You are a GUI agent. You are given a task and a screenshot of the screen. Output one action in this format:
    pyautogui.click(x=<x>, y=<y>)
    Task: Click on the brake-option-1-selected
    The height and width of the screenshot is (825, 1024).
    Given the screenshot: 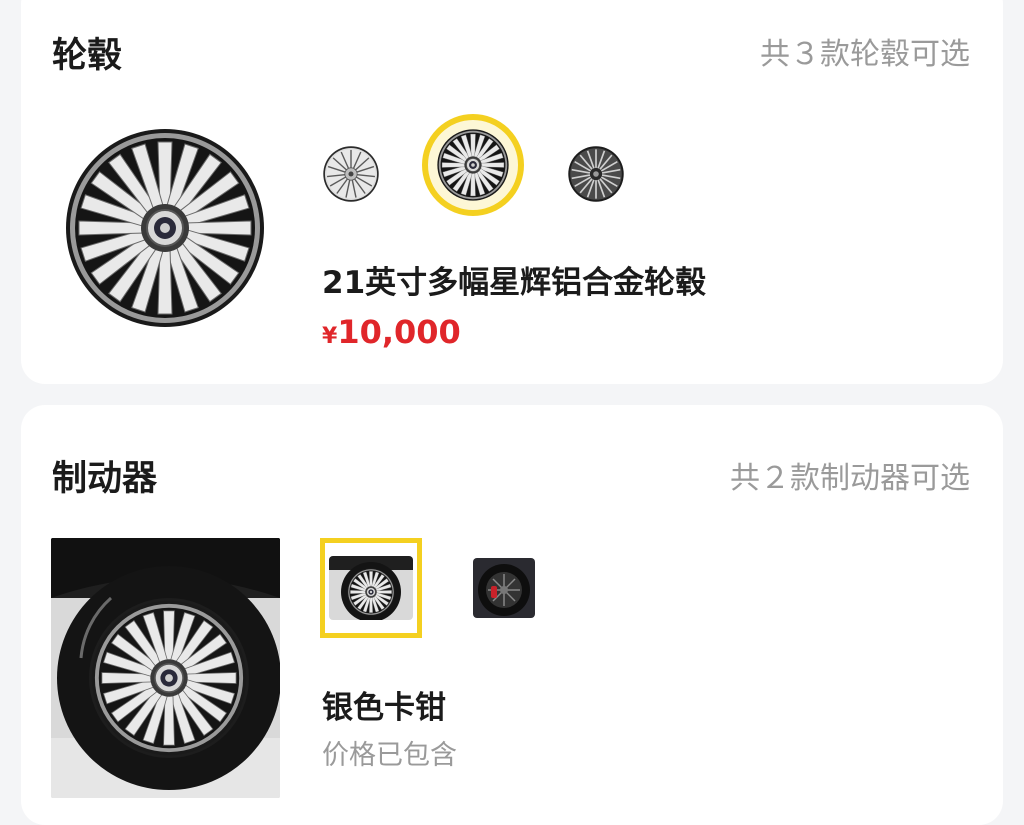 What is the action you would take?
    pyautogui.click(x=371, y=588)
    